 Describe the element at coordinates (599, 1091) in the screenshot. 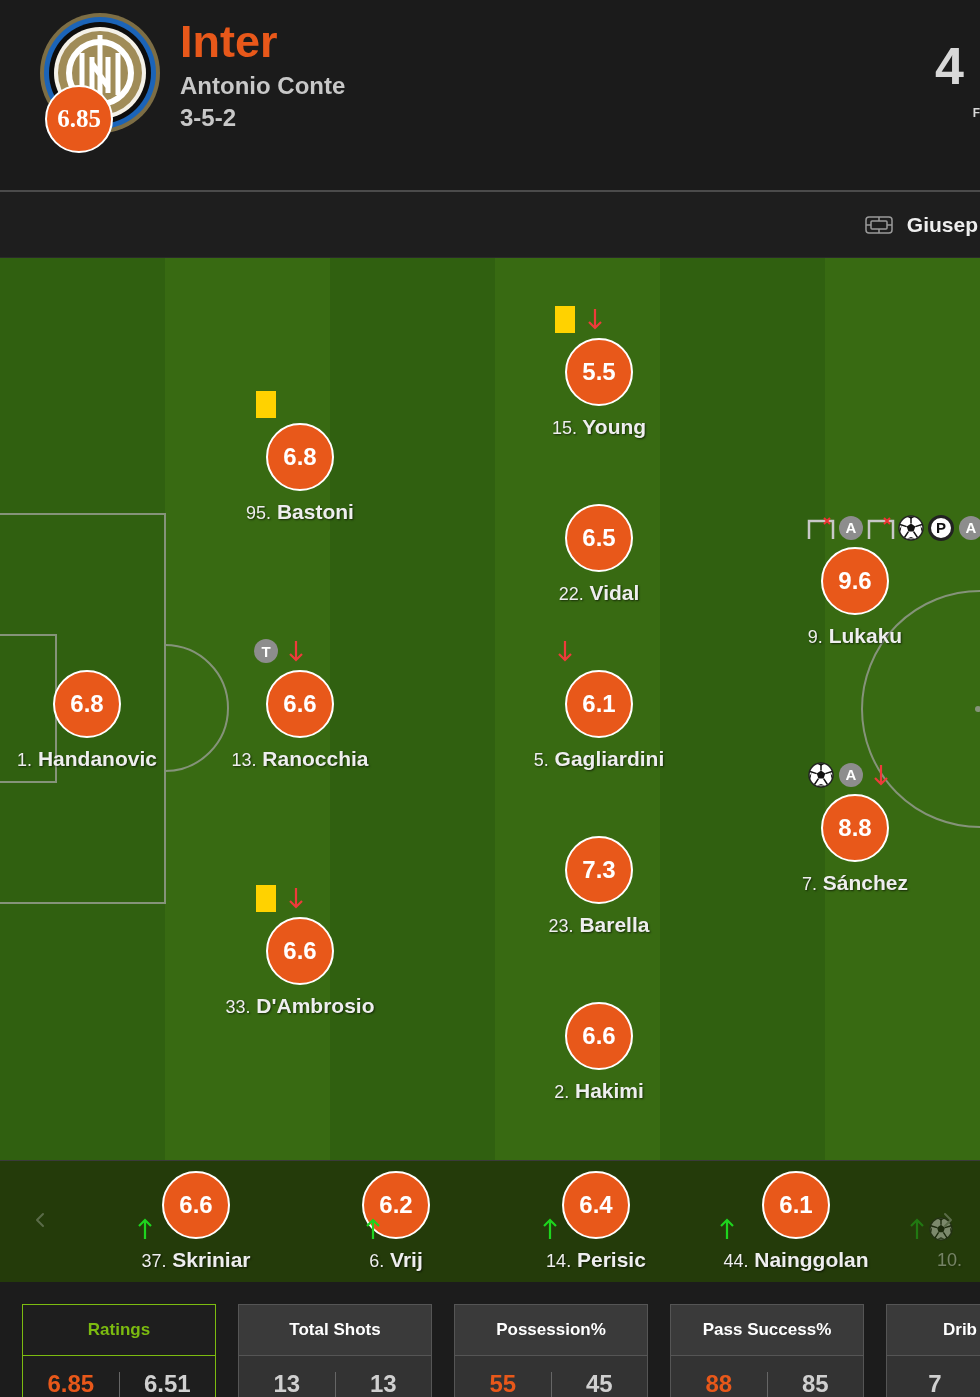

I see `player-name: 2. Hakimi` at that location.